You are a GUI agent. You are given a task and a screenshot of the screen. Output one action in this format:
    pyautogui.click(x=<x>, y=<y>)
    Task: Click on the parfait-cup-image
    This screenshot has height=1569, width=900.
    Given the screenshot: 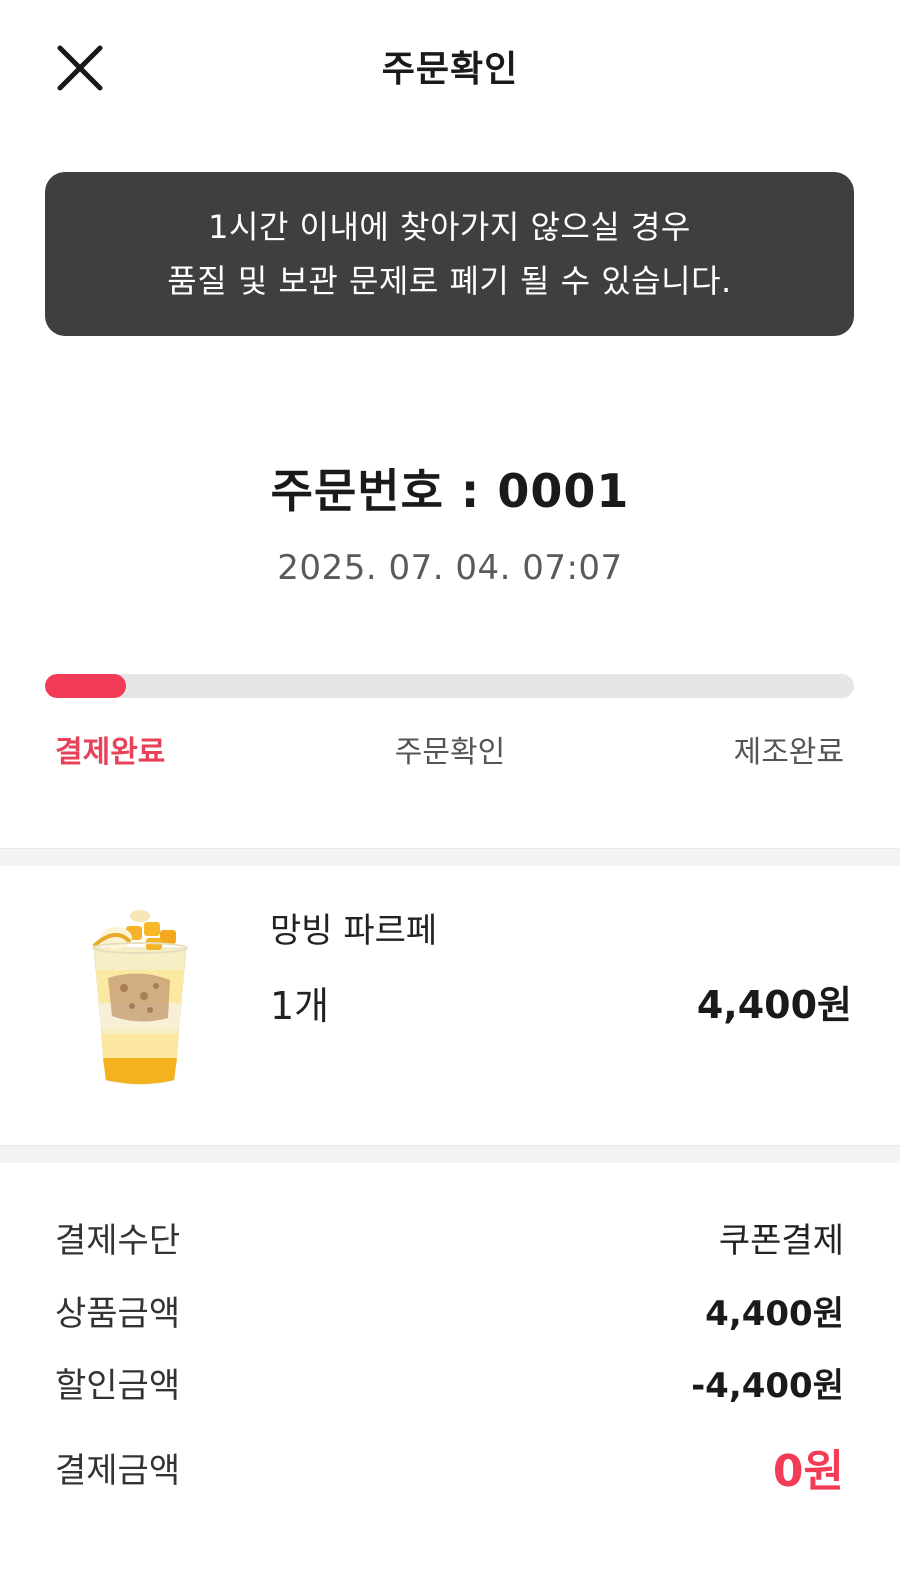 What is the action you would take?
    pyautogui.click(x=140, y=997)
    